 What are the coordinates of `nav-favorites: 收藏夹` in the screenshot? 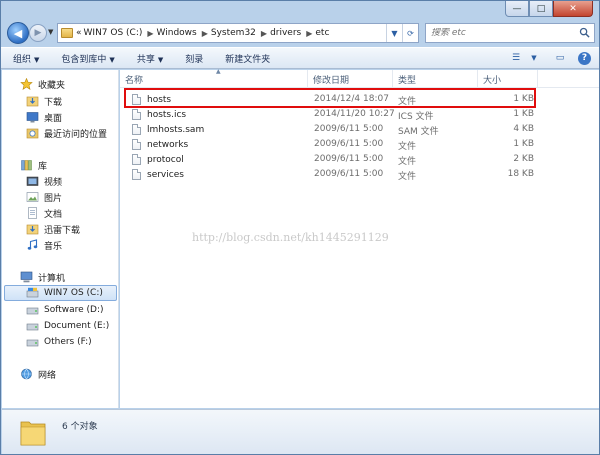 It's located at (42, 84).